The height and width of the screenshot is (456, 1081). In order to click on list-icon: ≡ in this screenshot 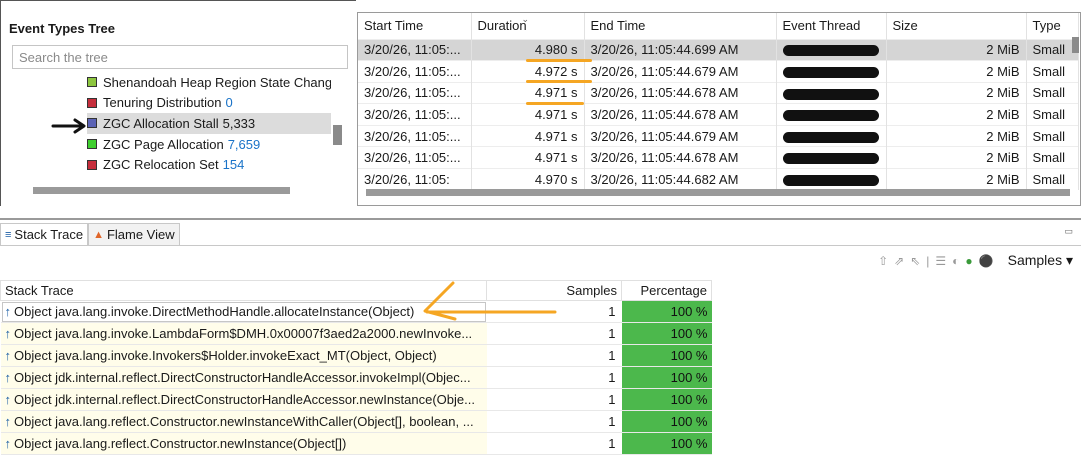, I will do `click(8, 234)`.